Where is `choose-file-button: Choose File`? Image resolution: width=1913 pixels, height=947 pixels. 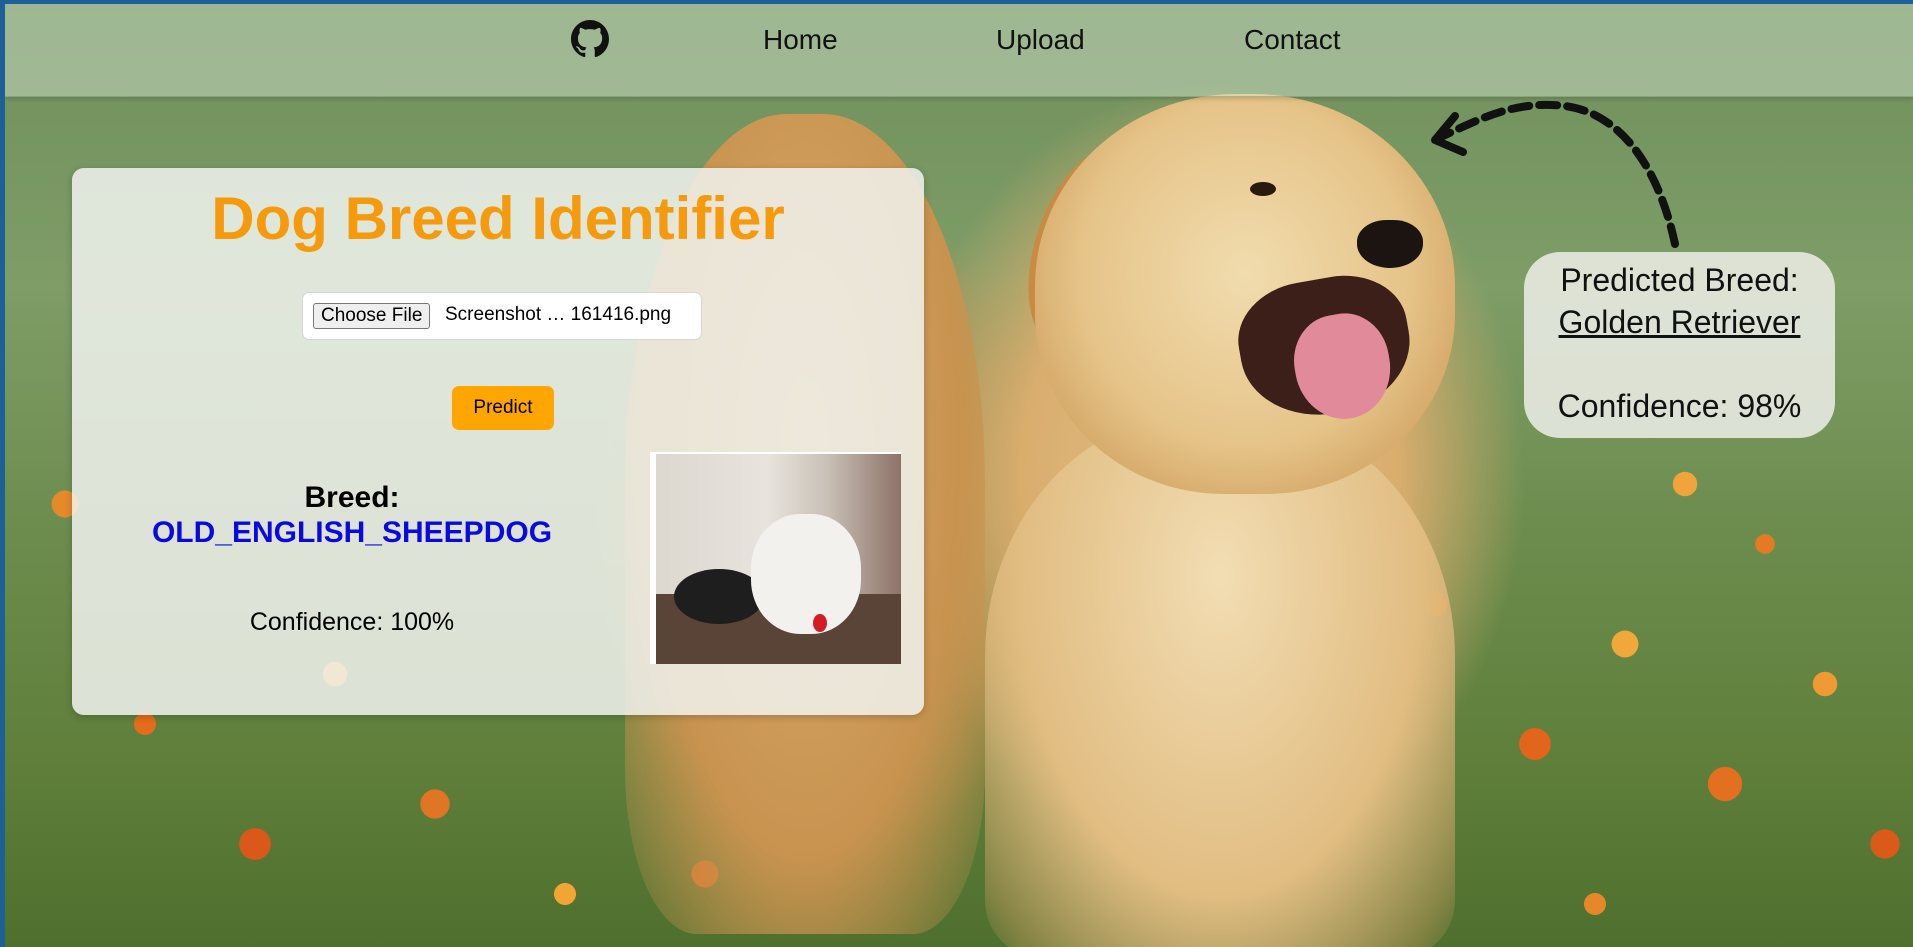
choose-file-button: Choose File is located at coordinates (372, 316).